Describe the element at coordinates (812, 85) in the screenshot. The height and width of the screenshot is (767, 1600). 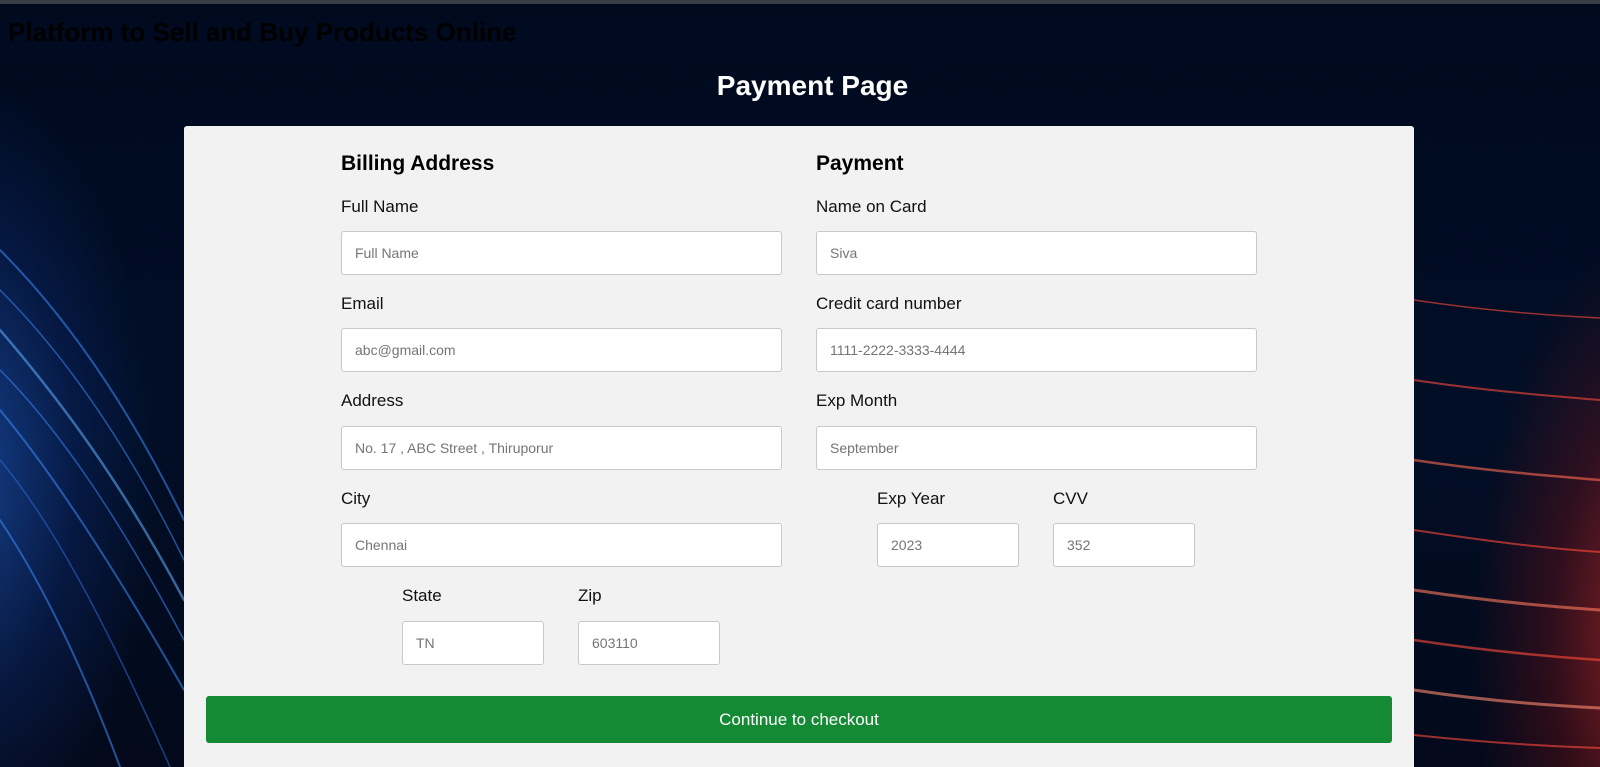
I see `page-title: Payment Page` at that location.